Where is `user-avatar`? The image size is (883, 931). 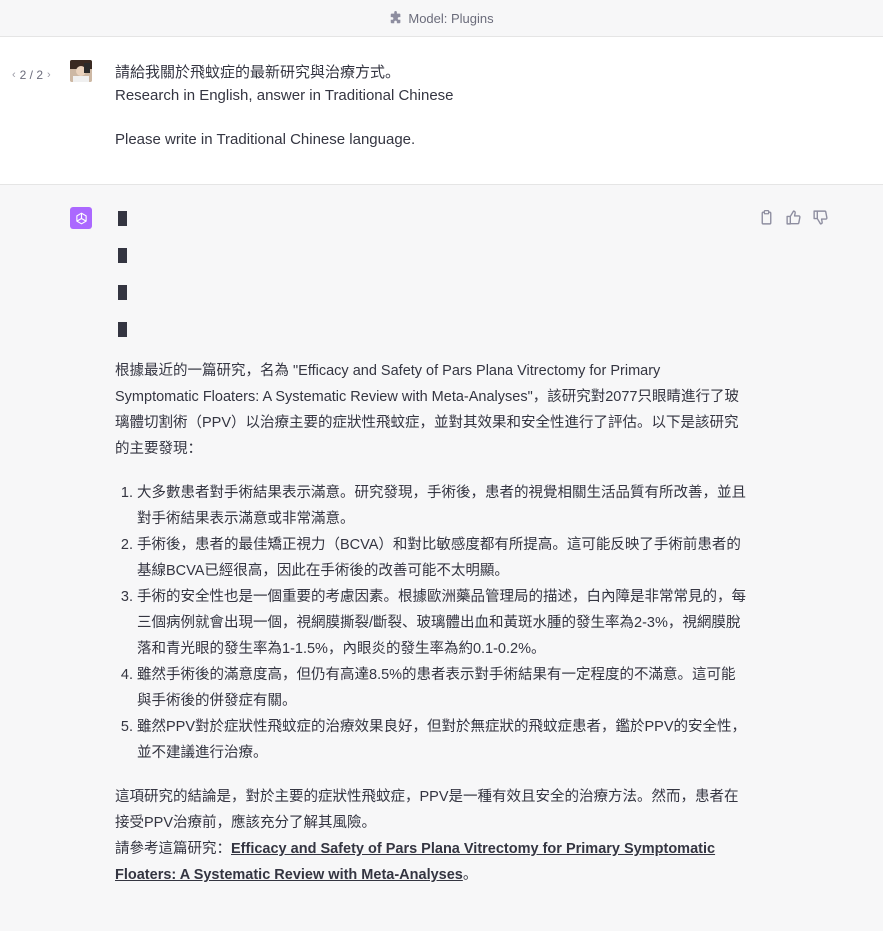 user-avatar is located at coordinates (81, 71).